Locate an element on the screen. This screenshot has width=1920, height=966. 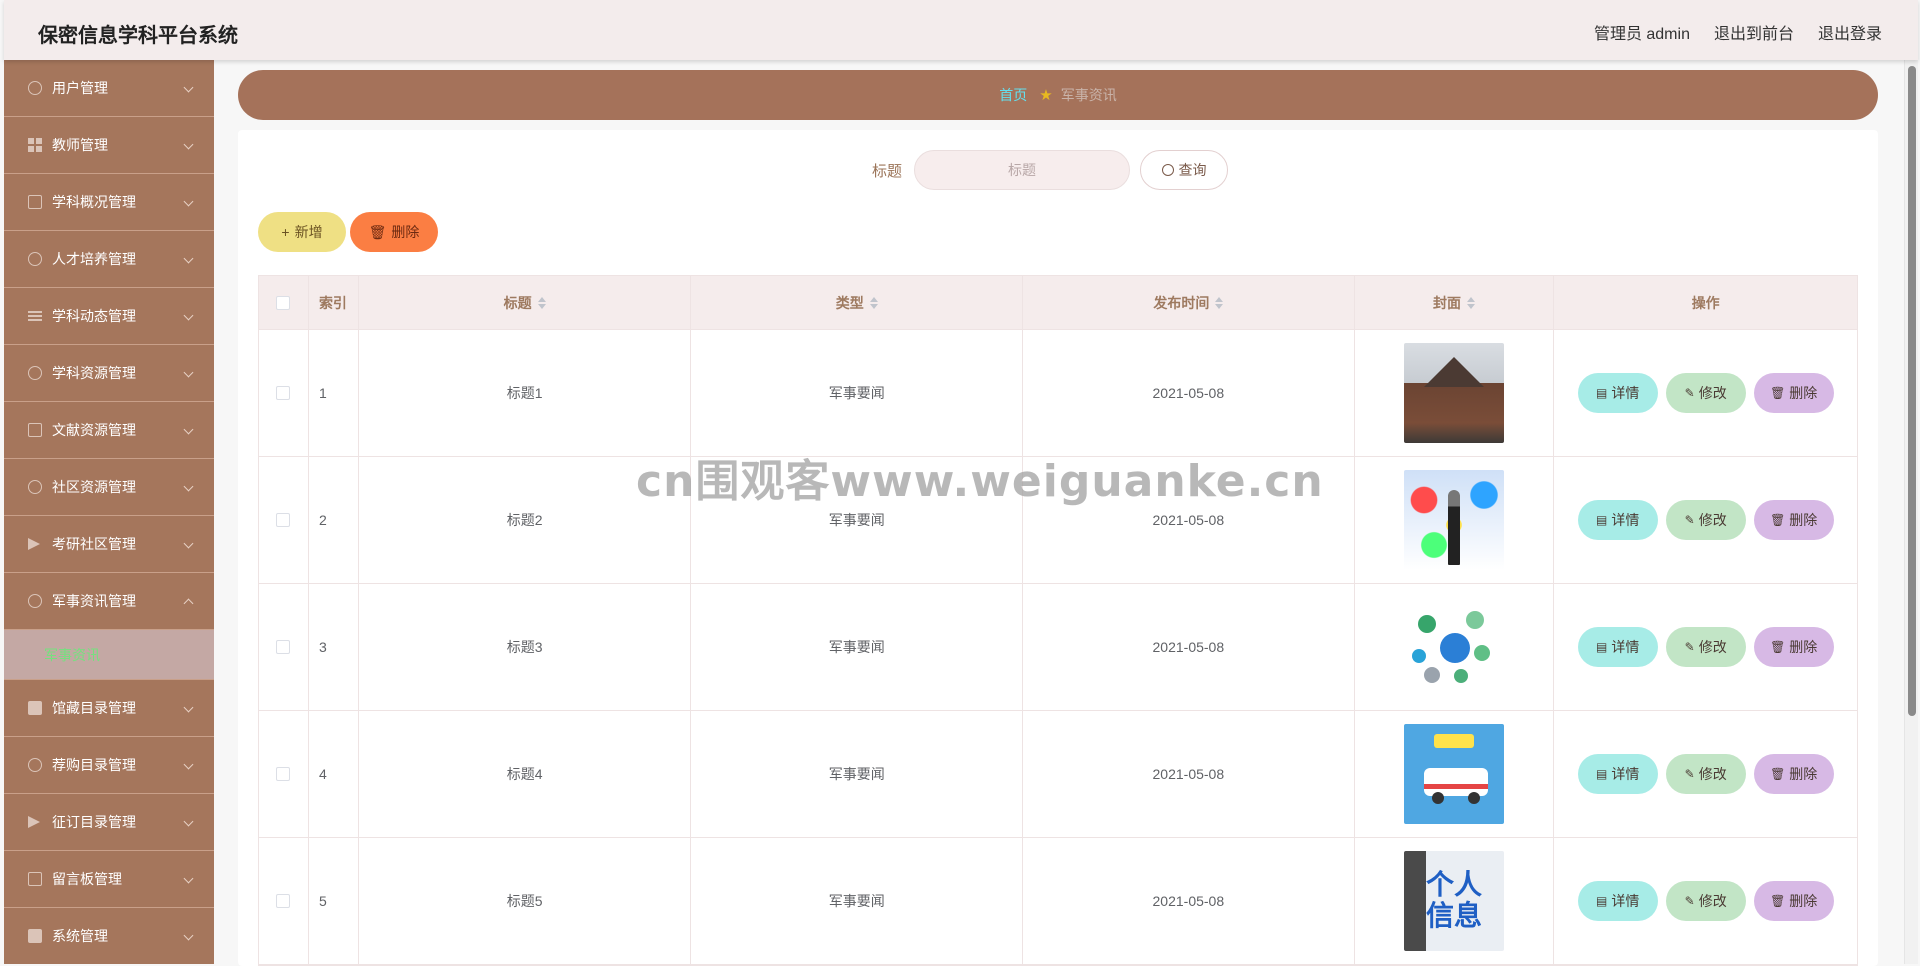
sidebar-item-community-resources: 社区资源管理 is located at coordinates (109, 487).